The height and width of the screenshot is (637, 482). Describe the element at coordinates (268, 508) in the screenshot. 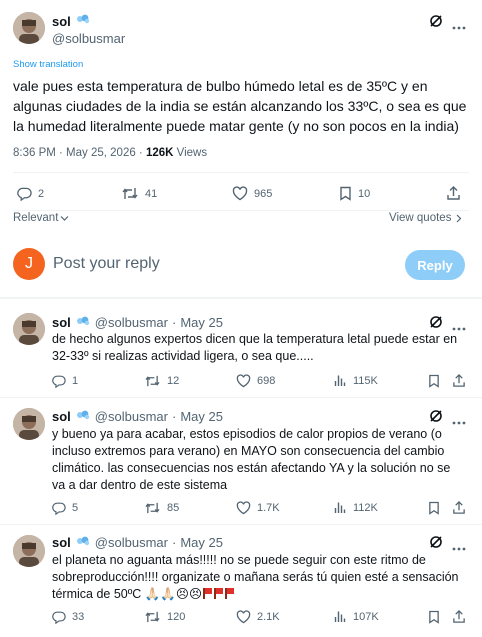

I see `like-count: 1.7K` at that location.